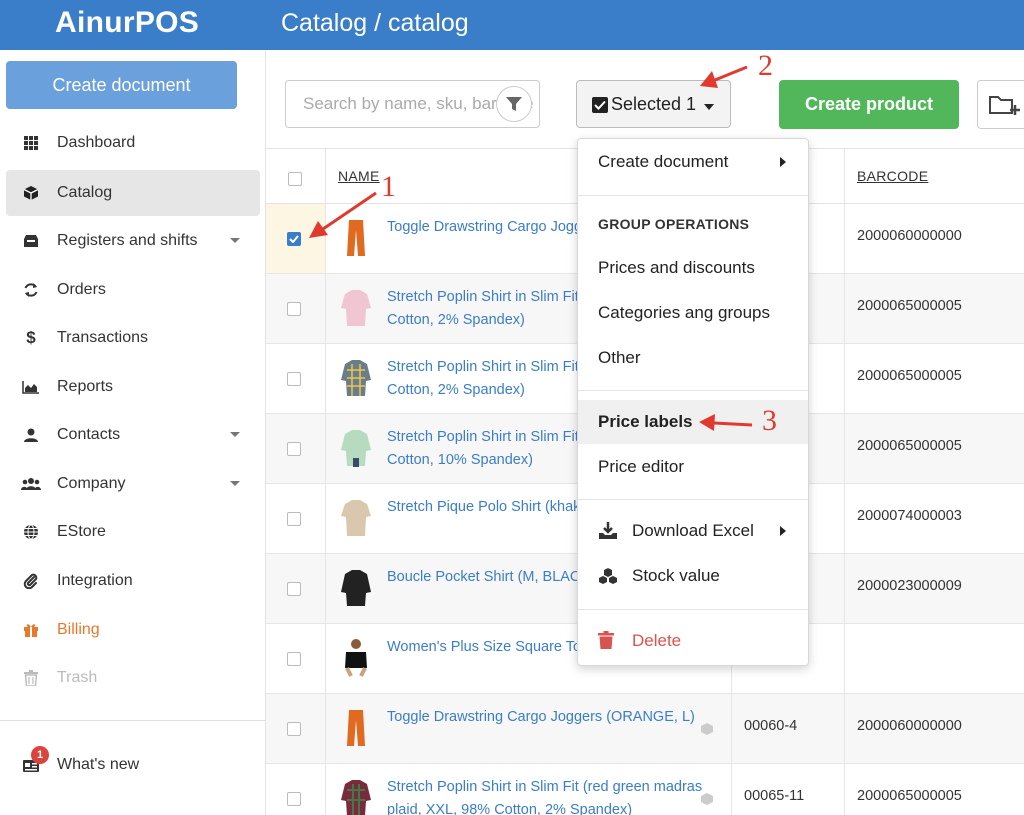 The width and height of the screenshot is (1024, 815). What do you see at coordinates (663, 161) in the screenshot?
I see `menu-item-label: Create document` at bounding box center [663, 161].